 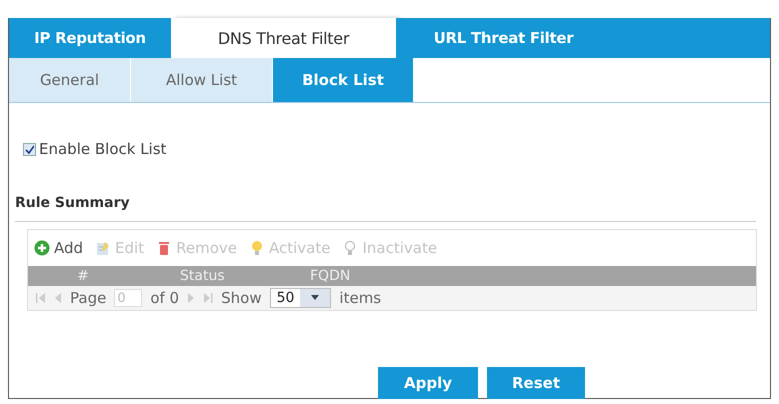 I want to click on sub-tab: General, so click(x=70, y=80).